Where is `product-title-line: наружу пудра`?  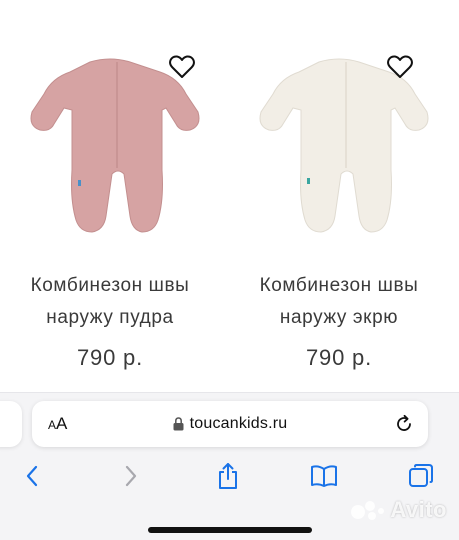 product-title-line: наружу пудра is located at coordinates (110, 318).